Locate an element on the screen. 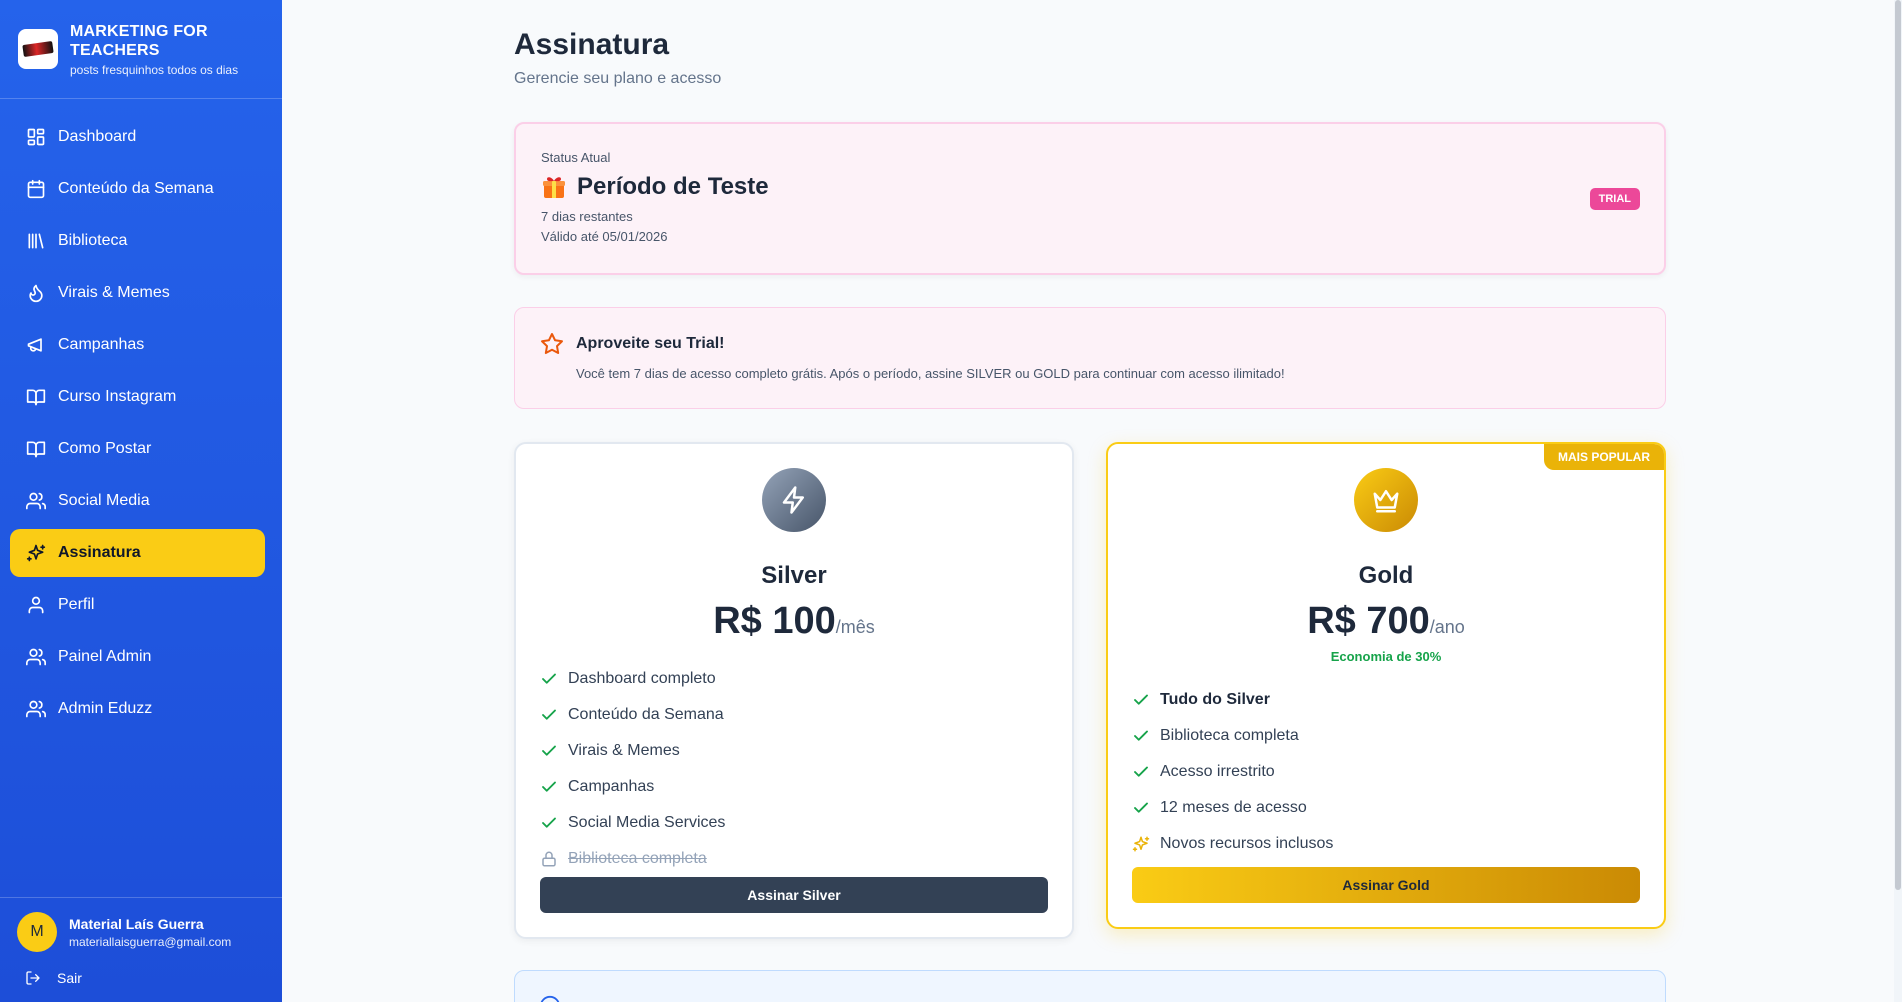 Image resolution: width=1902 pixels, height=1002 pixels. sidebar-item-label: Painel Admin is located at coordinates (105, 656).